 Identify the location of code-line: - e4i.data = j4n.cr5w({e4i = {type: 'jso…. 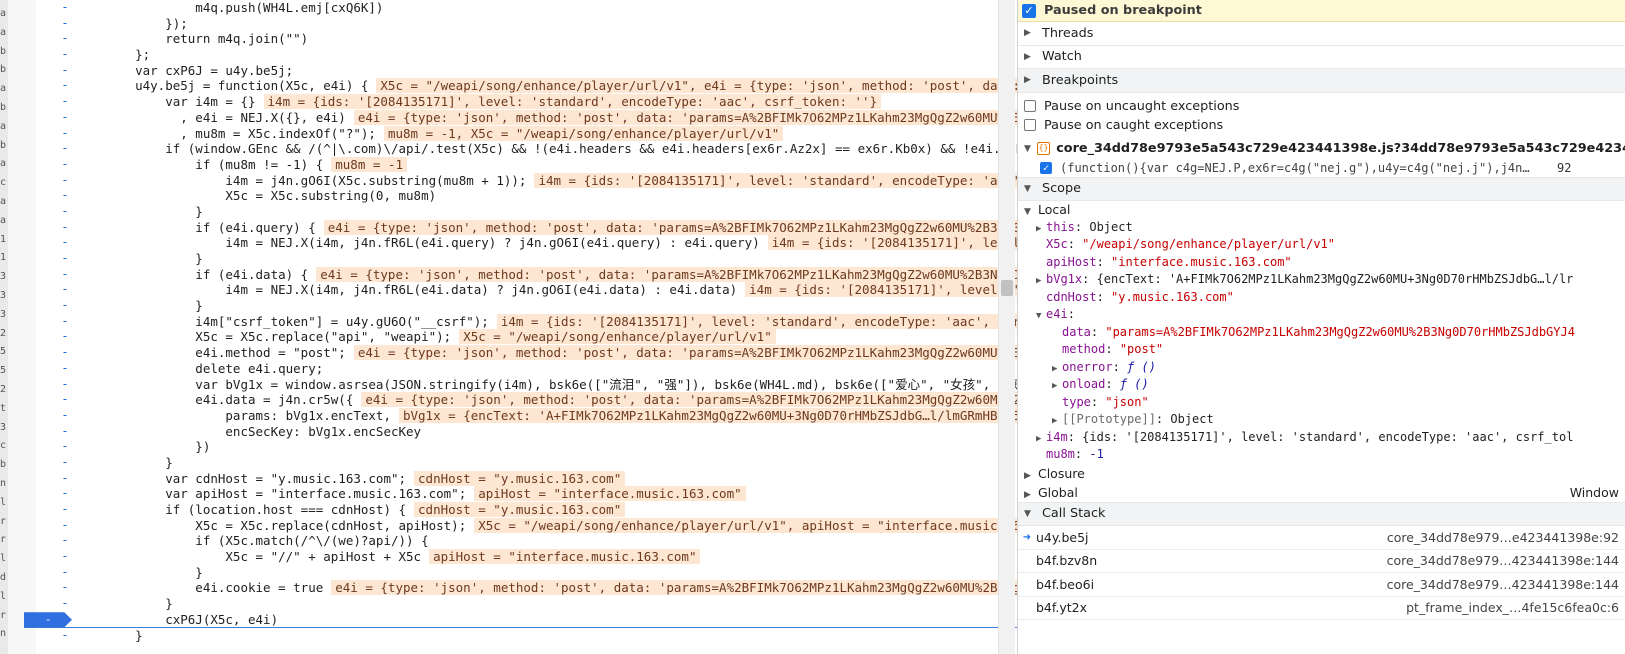
(529, 400).